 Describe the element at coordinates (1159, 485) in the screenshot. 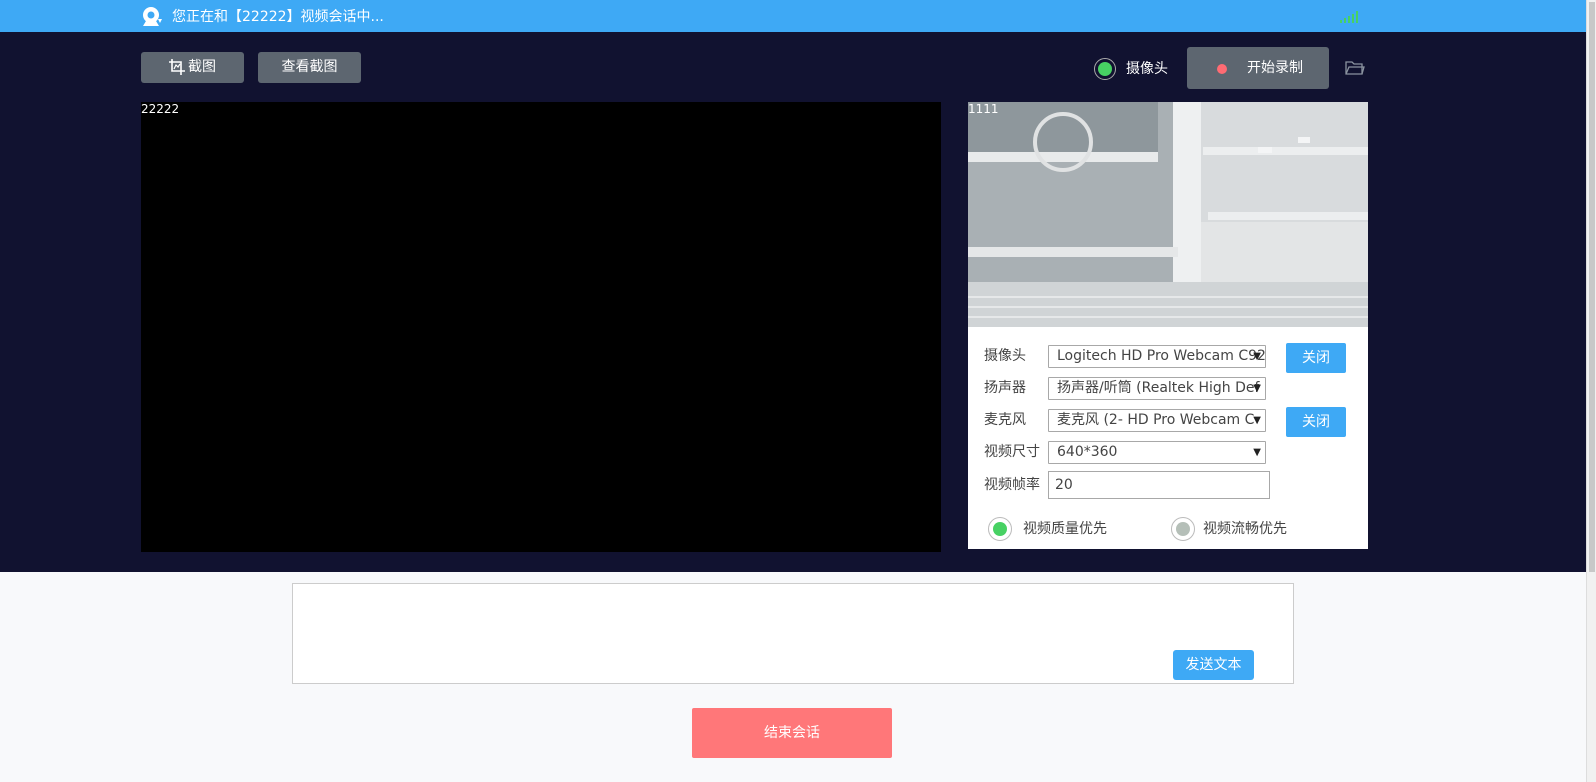

I see `frame-rate-input: 20` at that location.